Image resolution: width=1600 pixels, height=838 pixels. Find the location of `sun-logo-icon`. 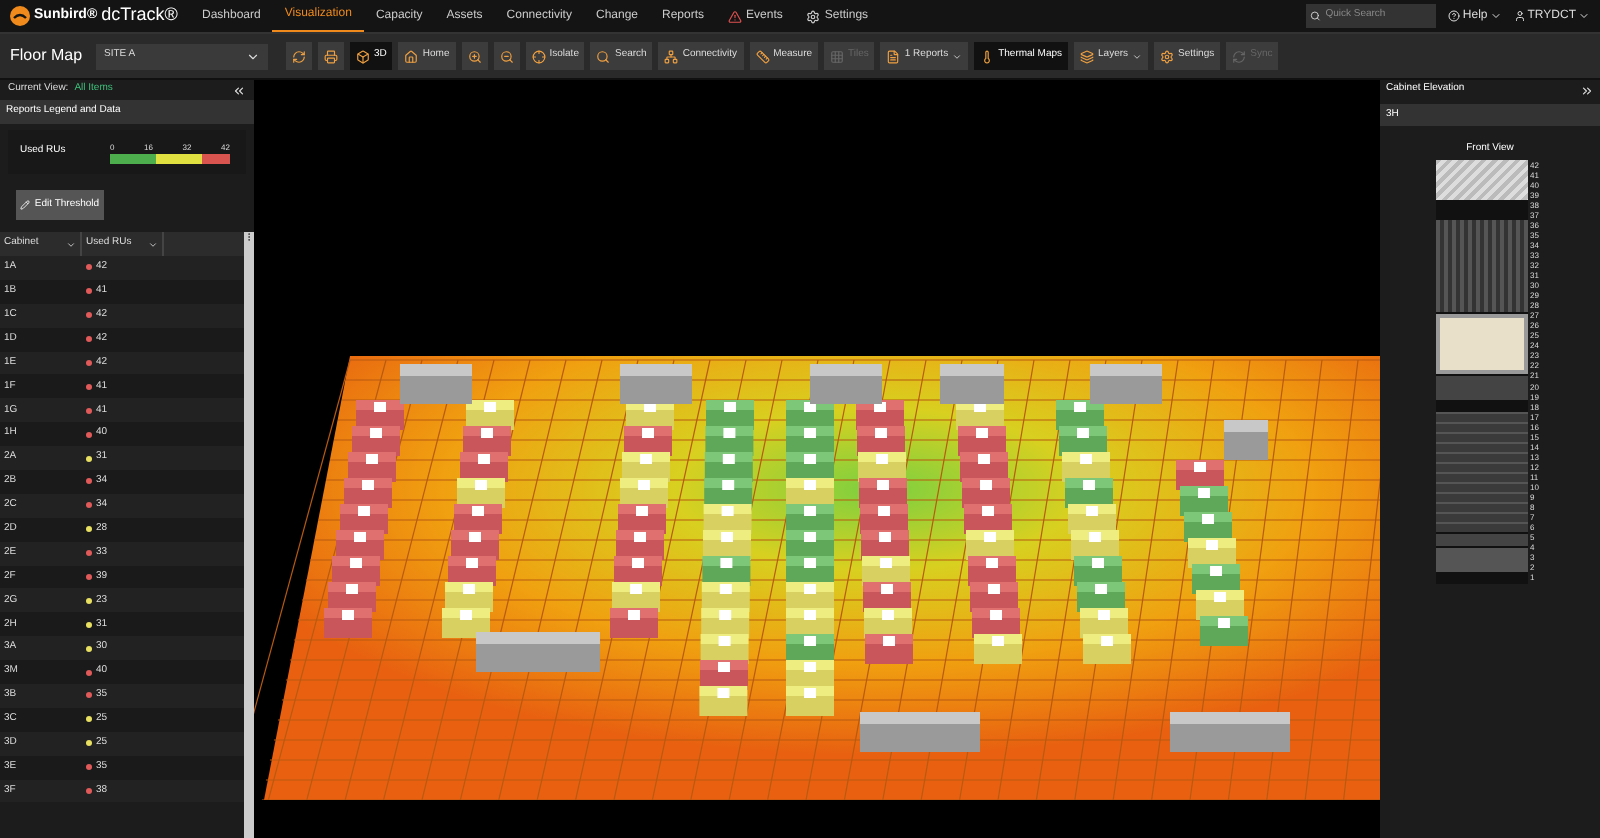

sun-logo-icon is located at coordinates (20, 16).